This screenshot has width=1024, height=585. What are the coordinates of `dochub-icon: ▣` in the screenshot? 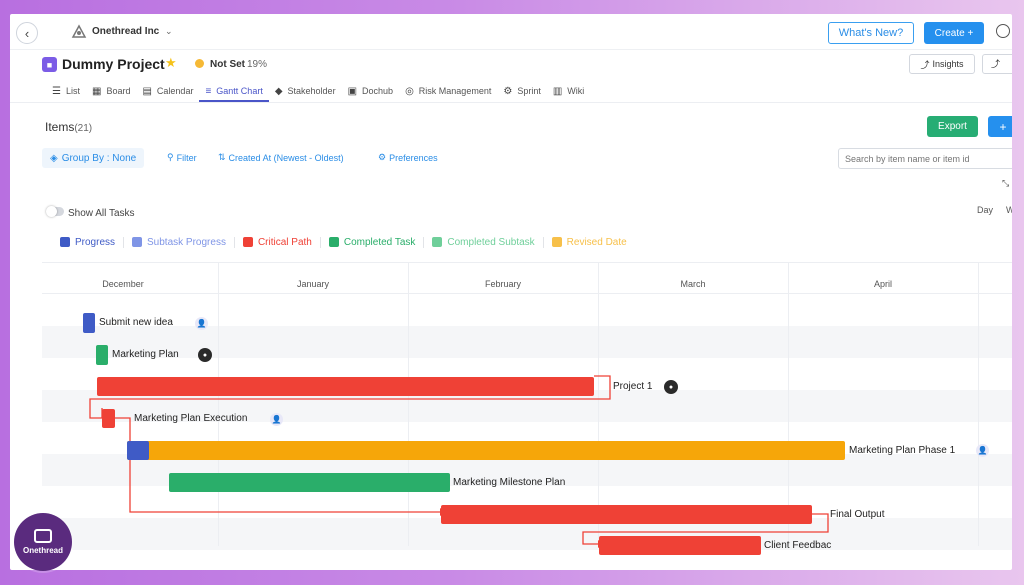 It's located at (352, 91).